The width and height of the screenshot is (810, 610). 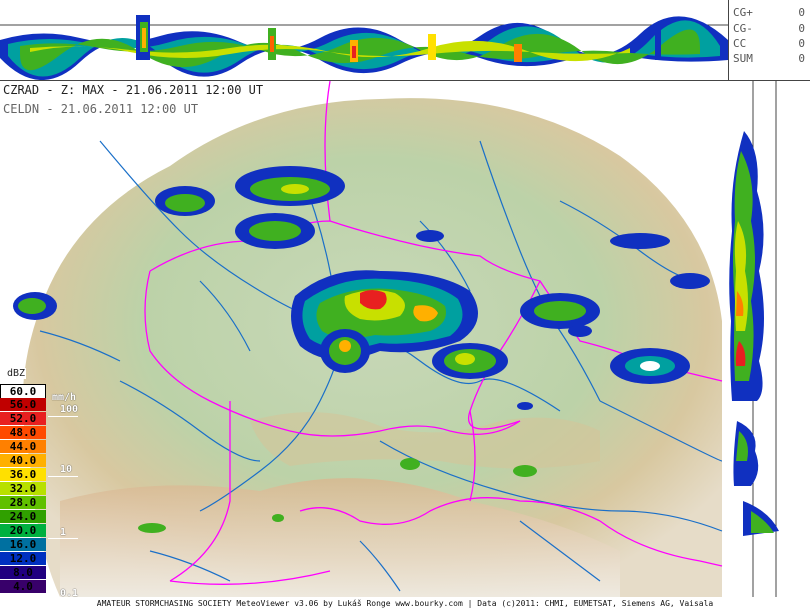 What do you see at coordinates (66, 469) in the screenshot?
I see `rain-rate-label: 10` at bounding box center [66, 469].